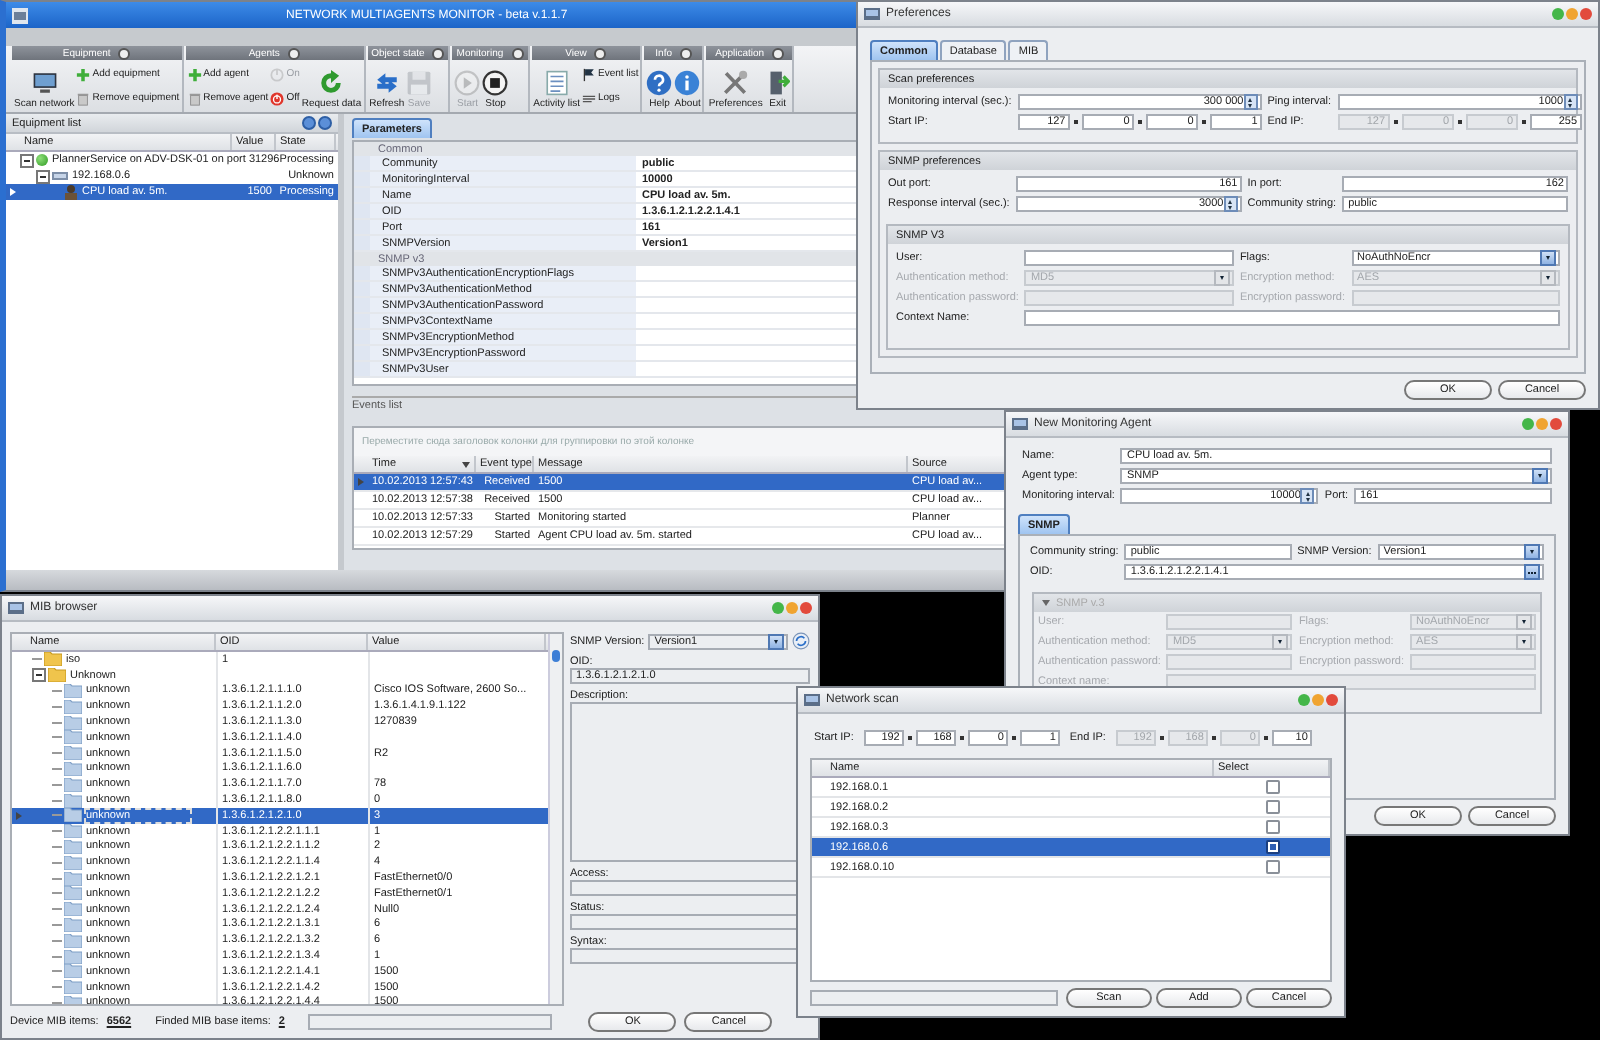 The image size is (1600, 1040). Describe the element at coordinates (42, 160) in the screenshot. I see `status-dot-icon` at that location.